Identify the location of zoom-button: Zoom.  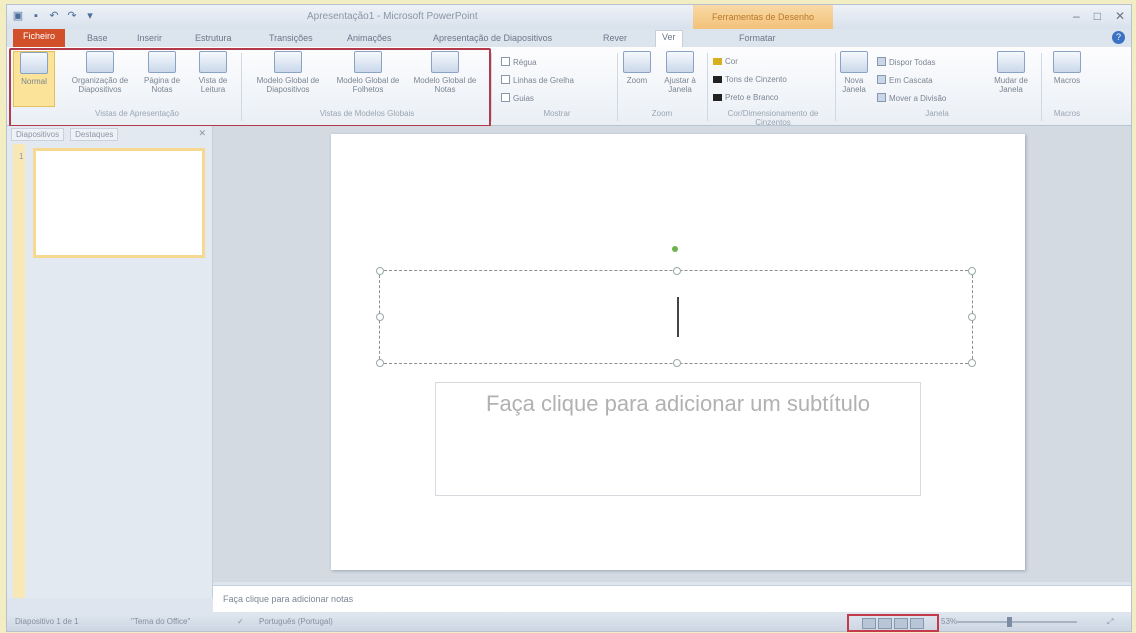
(637, 68).